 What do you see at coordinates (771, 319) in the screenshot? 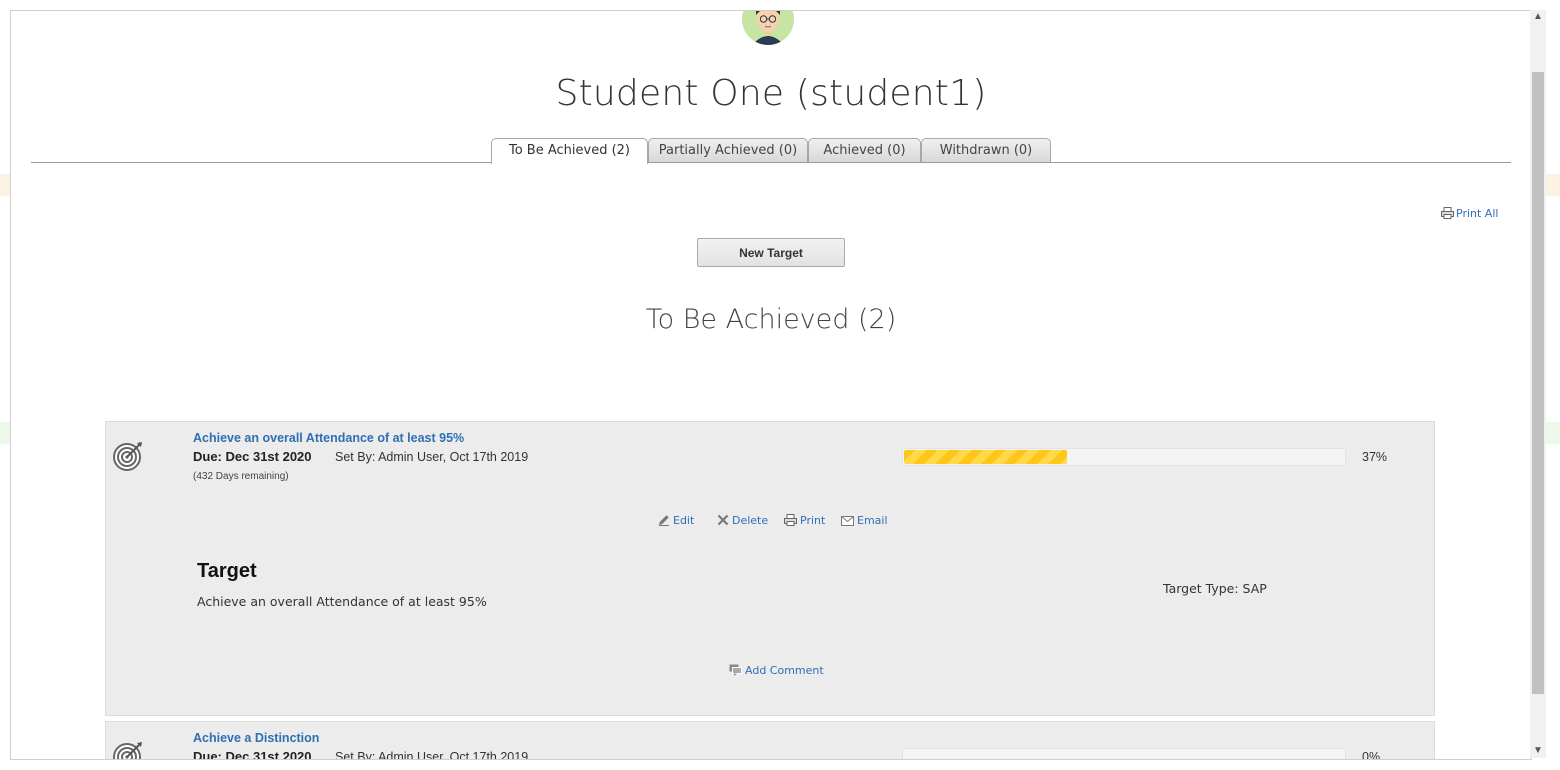
I see `section-title: To Be Achieved (2)` at bounding box center [771, 319].